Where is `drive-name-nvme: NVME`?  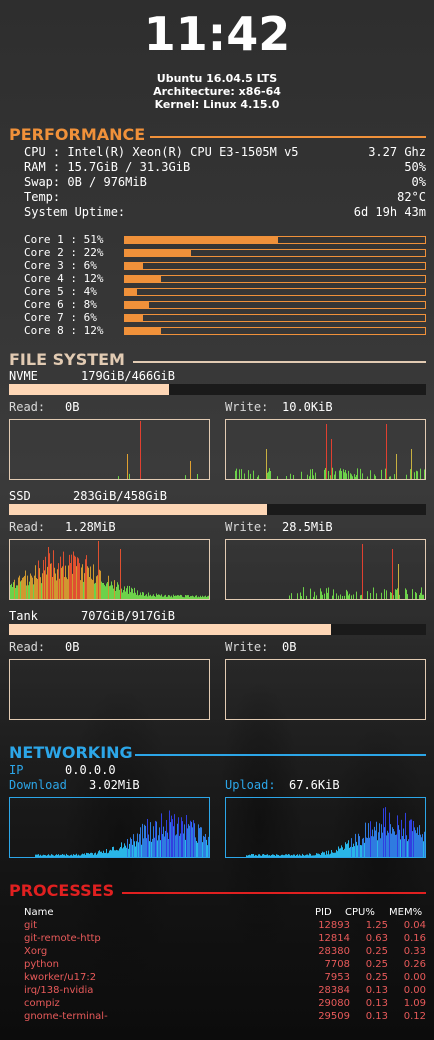 drive-name-nvme: NVME is located at coordinates (23, 376).